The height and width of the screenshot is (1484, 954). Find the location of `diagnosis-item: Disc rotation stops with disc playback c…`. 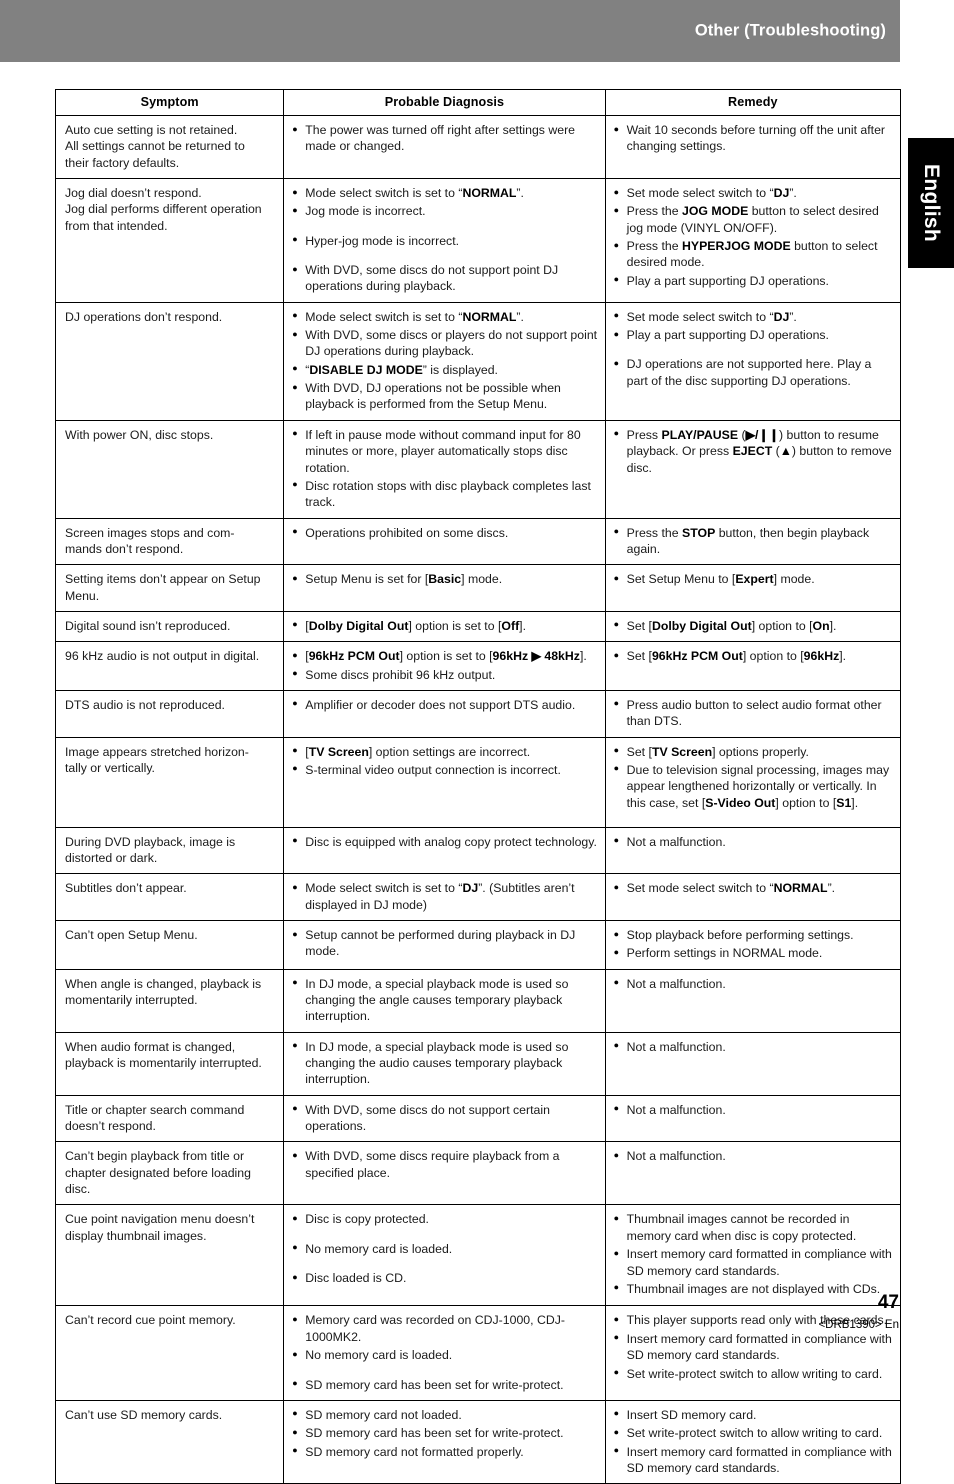

diagnosis-item: Disc rotation stops with disc playback c… is located at coordinates (444, 494).